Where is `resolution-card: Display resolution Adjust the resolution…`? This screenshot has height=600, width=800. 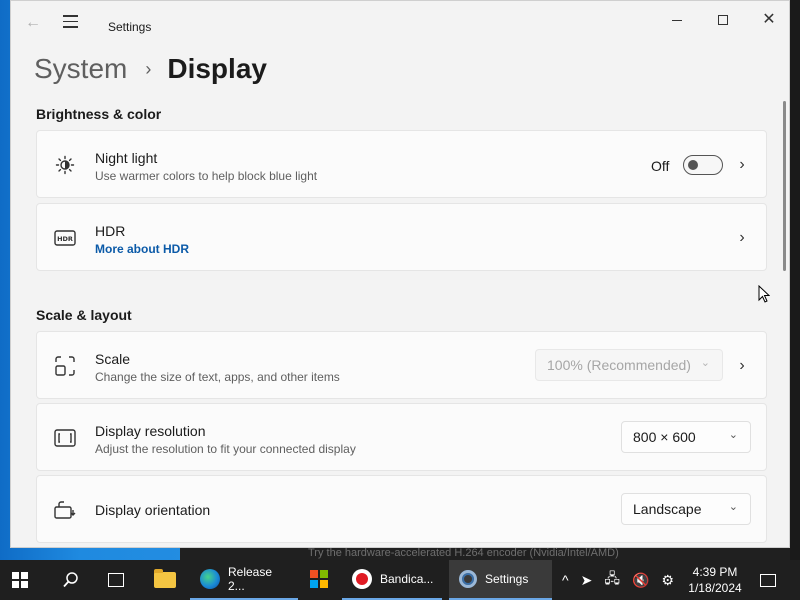
resolution-card: Display resolution Adjust the resolution… is located at coordinates (401, 437).